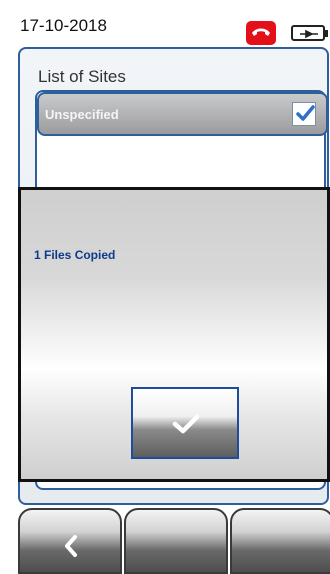 The image size is (330, 574). Describe the element at coordinates (309, 33) in the screenshot. I see `battery-charging-icon` at that location.